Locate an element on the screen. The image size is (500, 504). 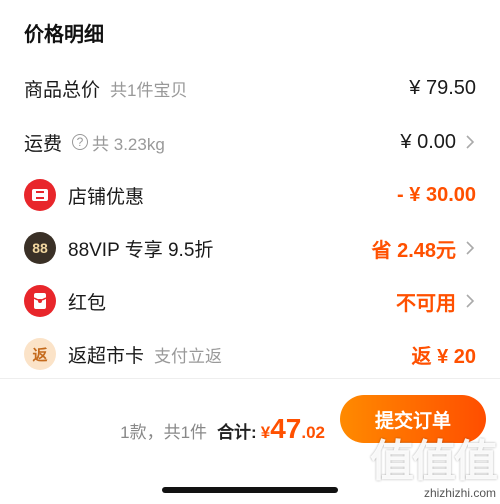
row-label: 88VIP 专享 9.5折 is located at coordinates (141, 250).